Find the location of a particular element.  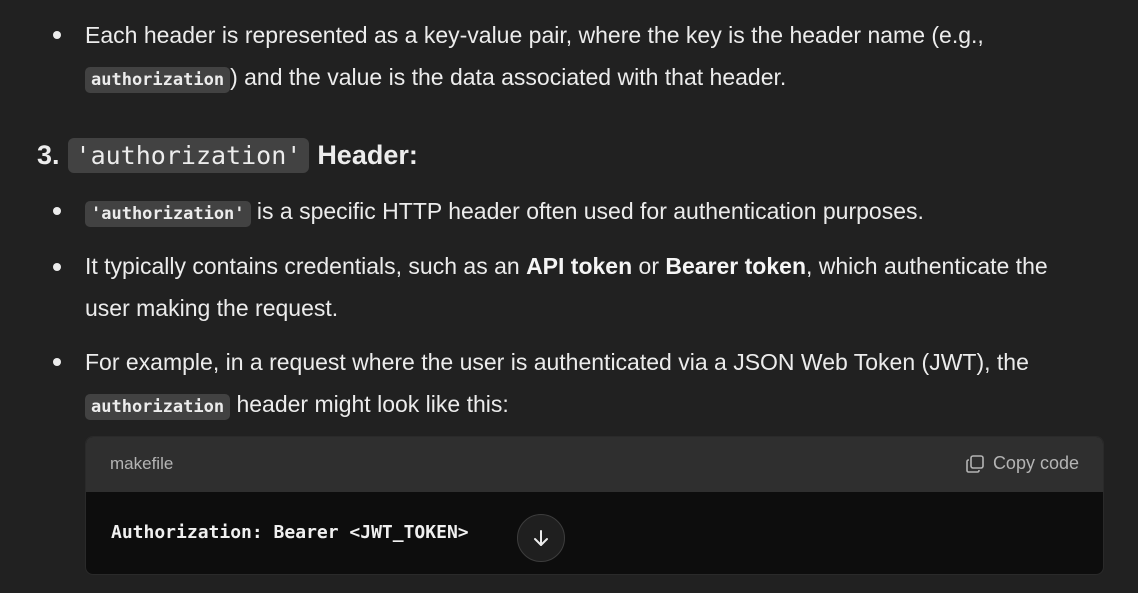

copy-code-button: Copy code is located at coordinates (1022, 463).